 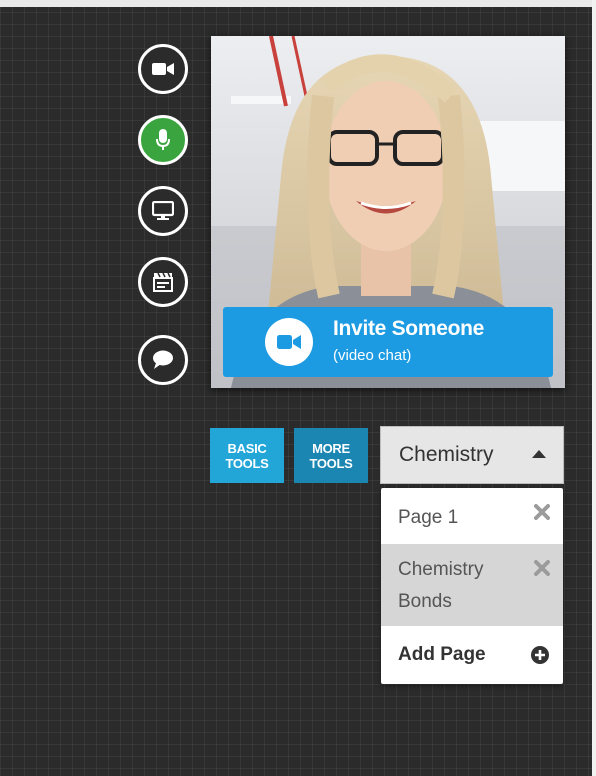 I want to click on media-button, so click(x=163, y=282).